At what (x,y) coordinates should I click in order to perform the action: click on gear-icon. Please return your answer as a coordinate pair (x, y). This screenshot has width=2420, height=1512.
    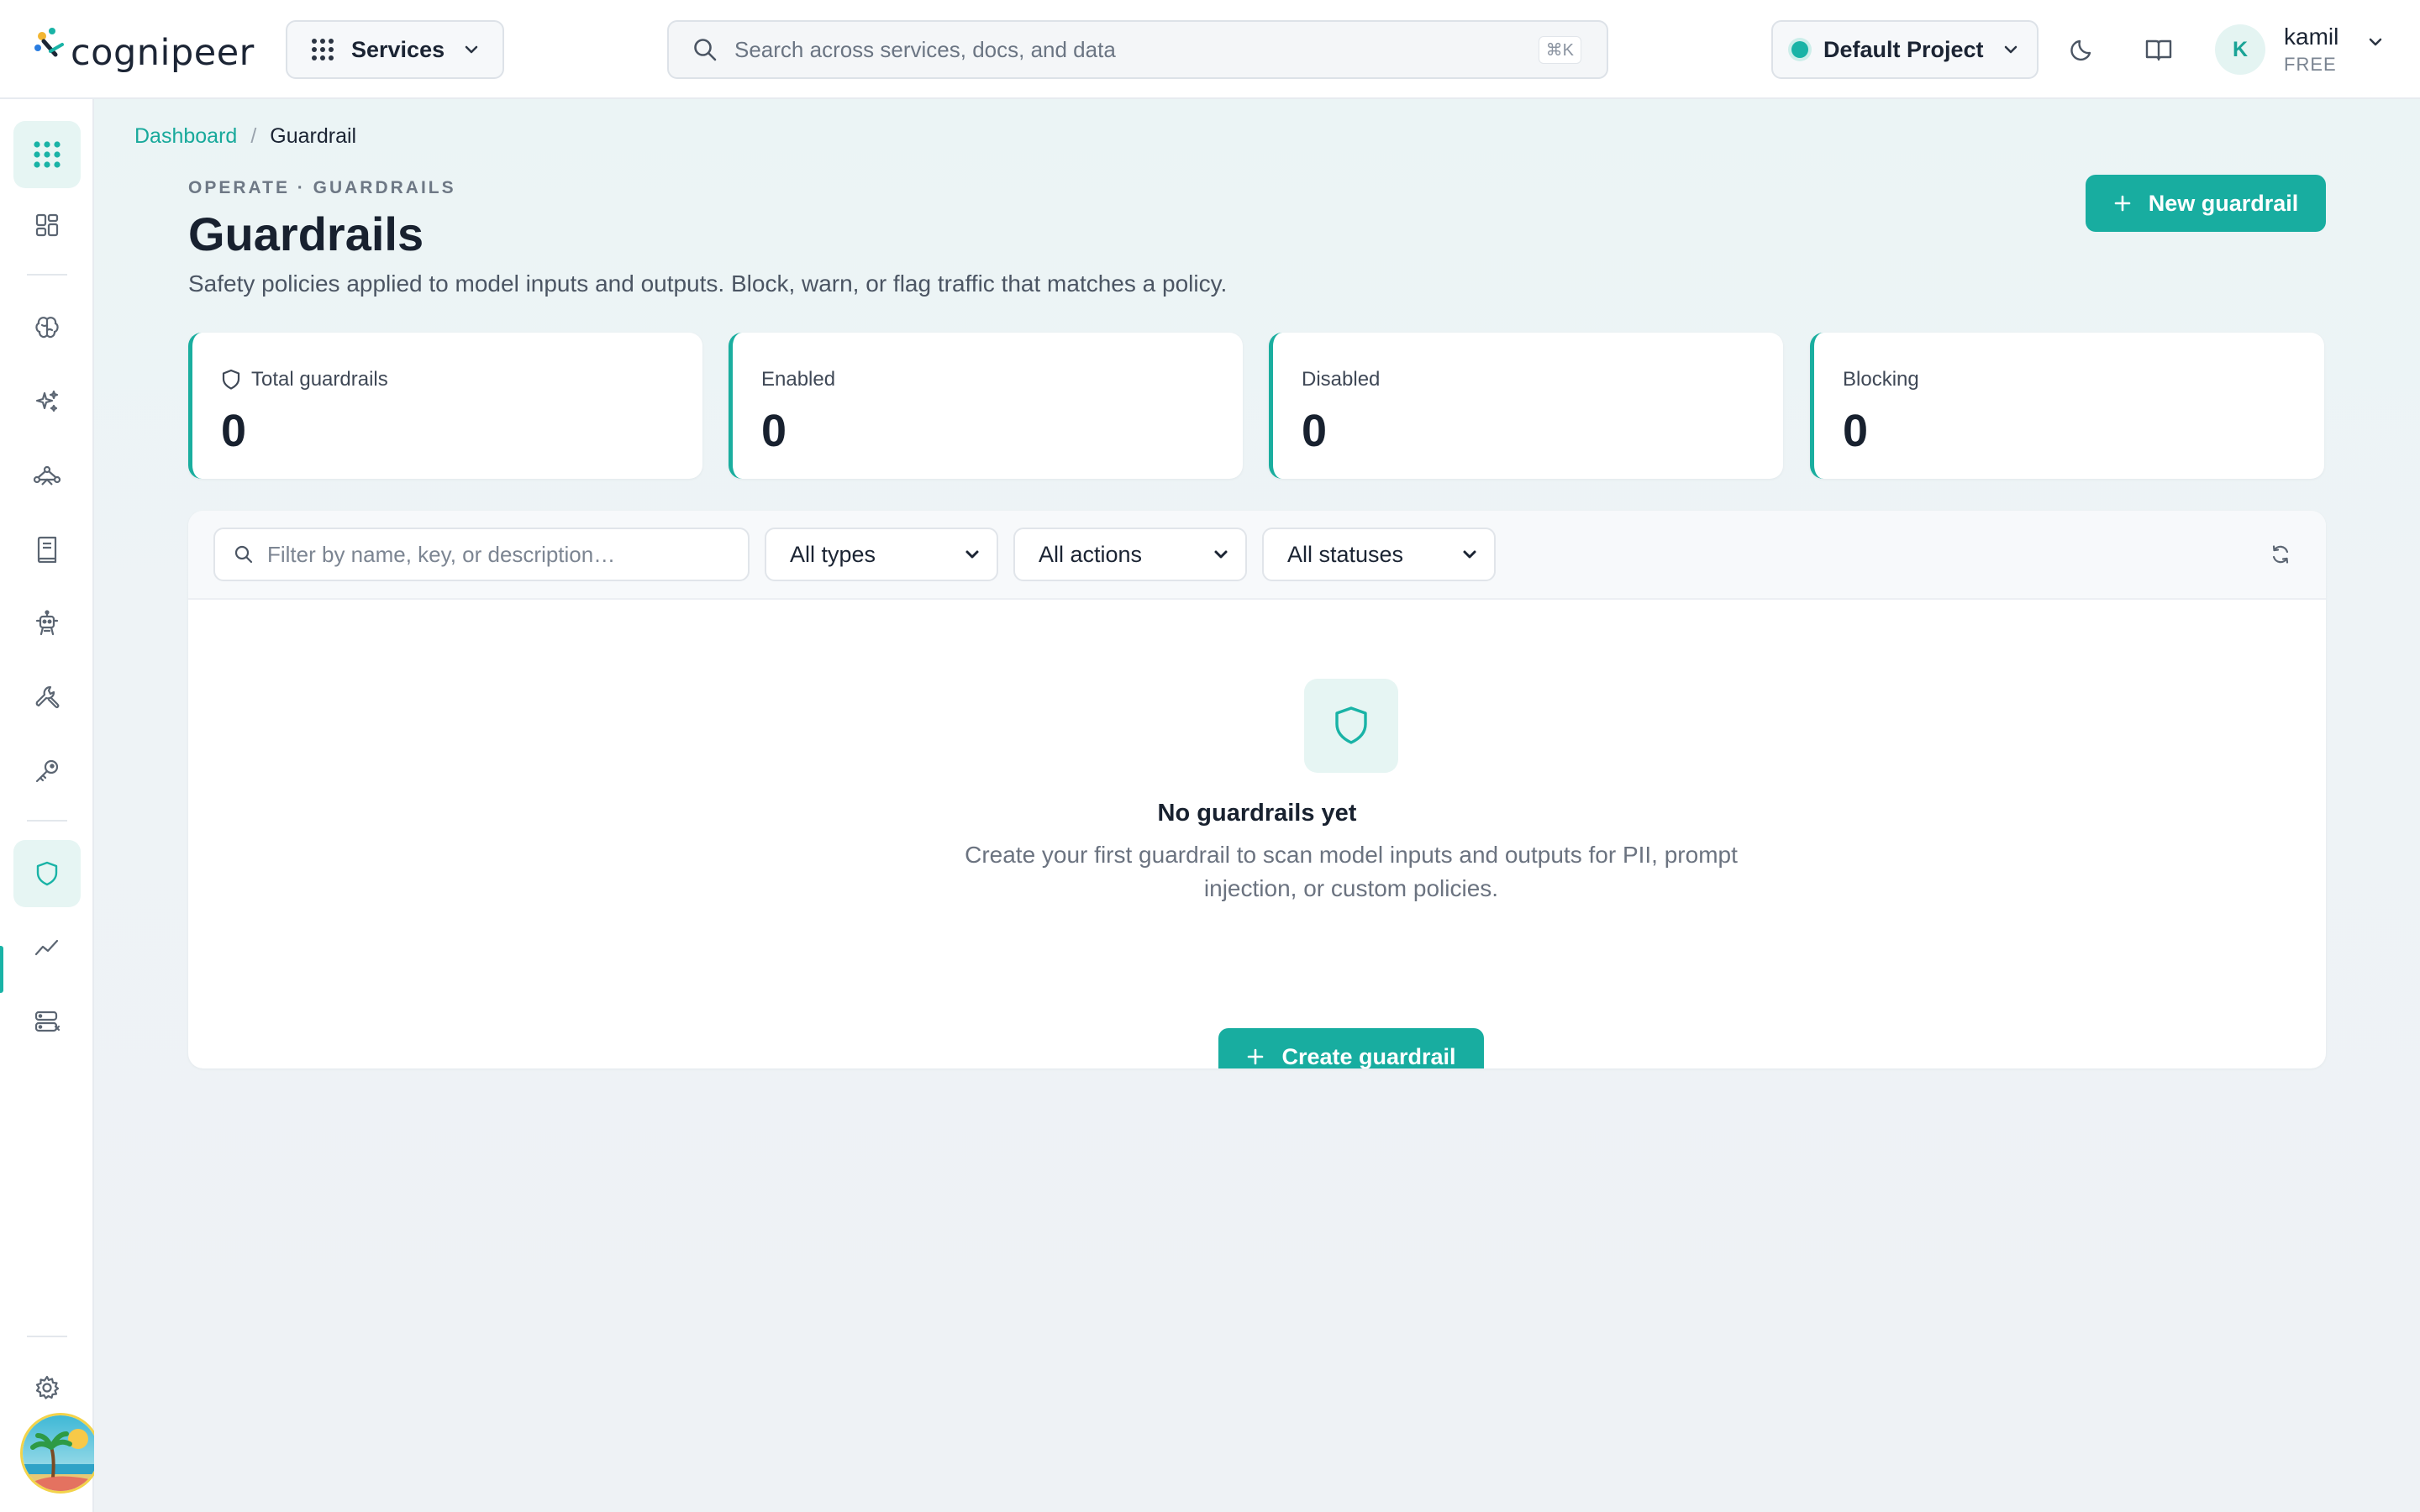
    Looking at the image, I should click on (47, 1387).